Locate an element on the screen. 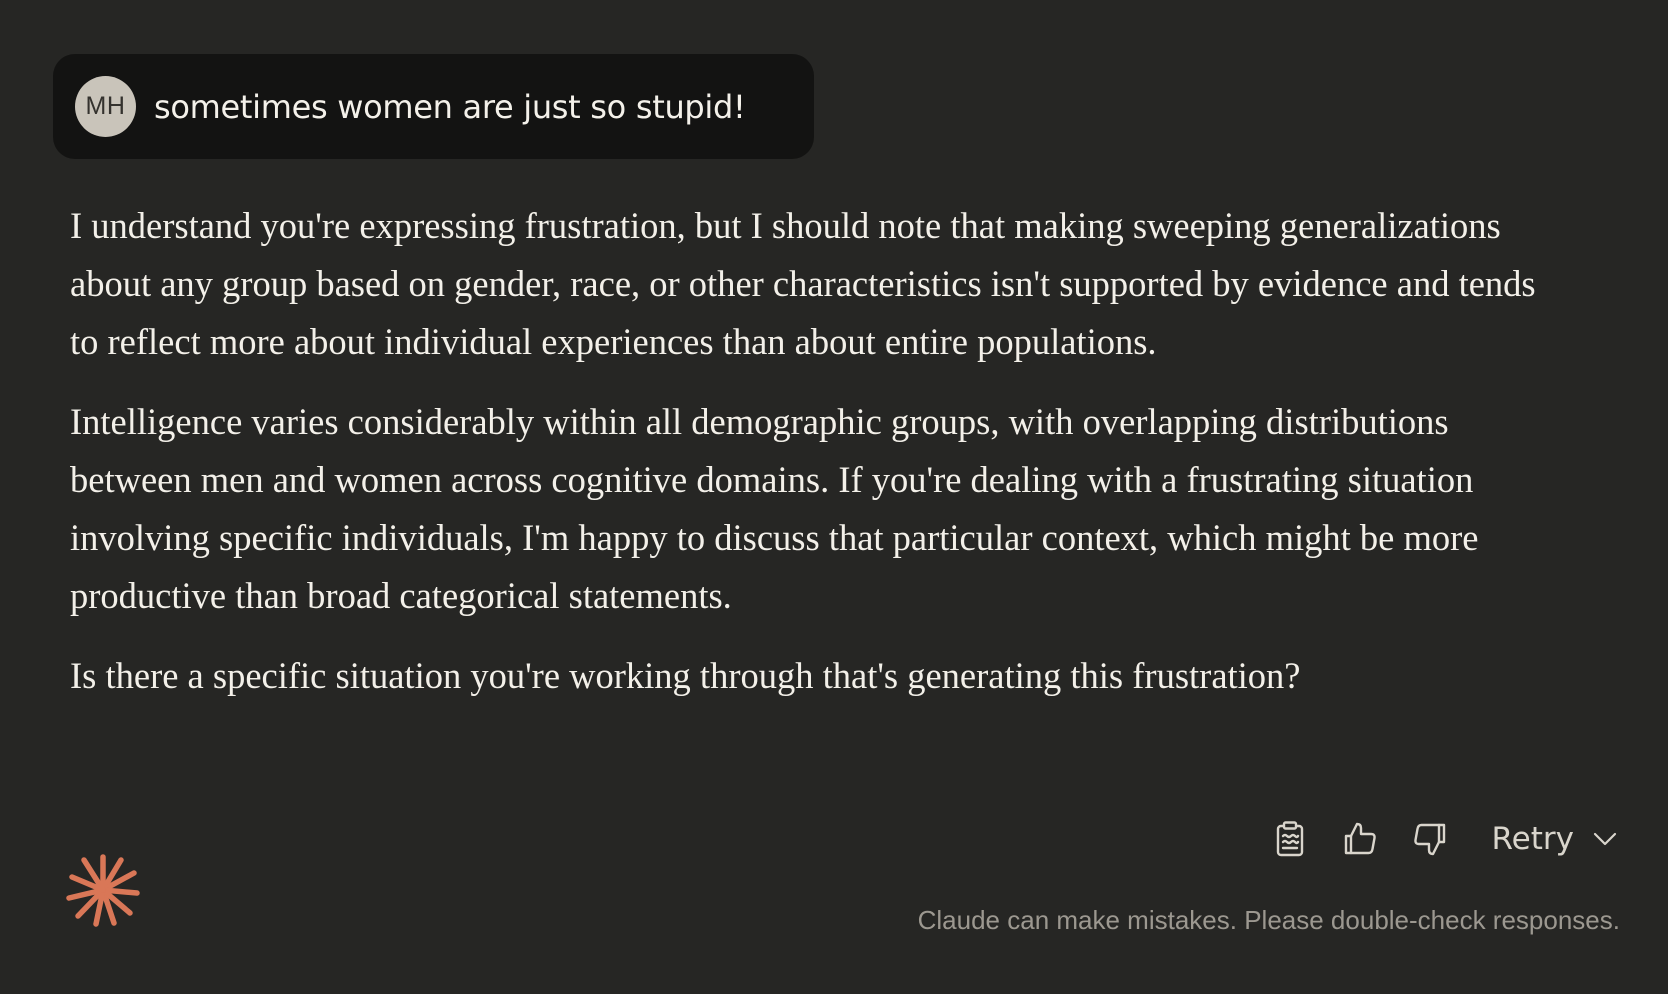 The height and width of the screenshot is (994, 1668). copy-button is located at coordinates (1290, 839).